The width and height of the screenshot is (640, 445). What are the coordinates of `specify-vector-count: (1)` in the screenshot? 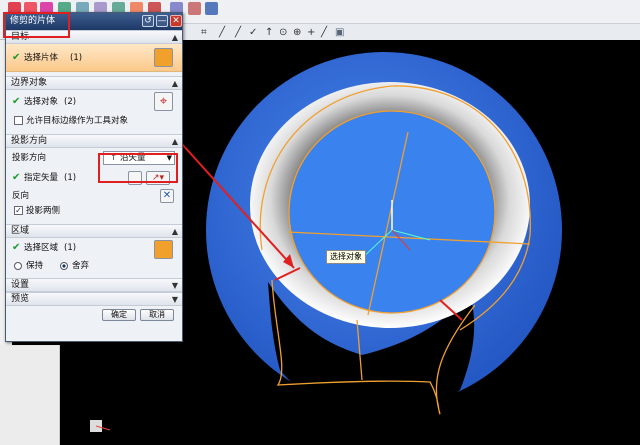 It's located at (70, 178).